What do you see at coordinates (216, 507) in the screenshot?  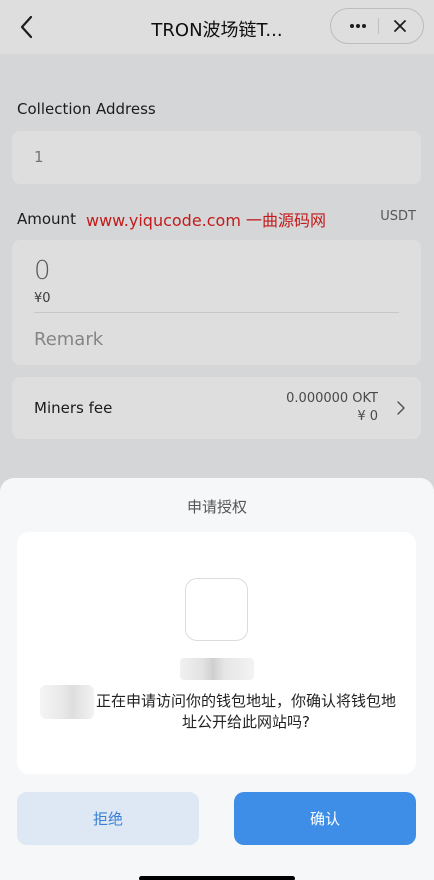 I see `sheet-title: 申请授权` at bounding box center [216, 507].